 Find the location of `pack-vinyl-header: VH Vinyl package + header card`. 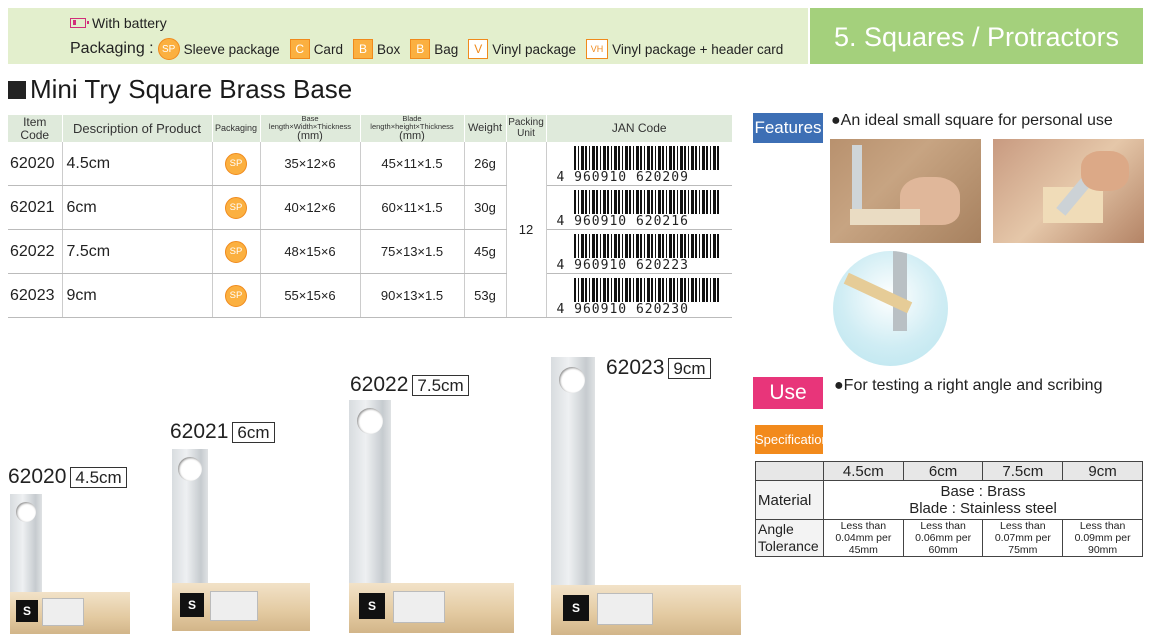

pack-vinyl-header: VH Vinyl package + header card is located at coordinates (684, 49).